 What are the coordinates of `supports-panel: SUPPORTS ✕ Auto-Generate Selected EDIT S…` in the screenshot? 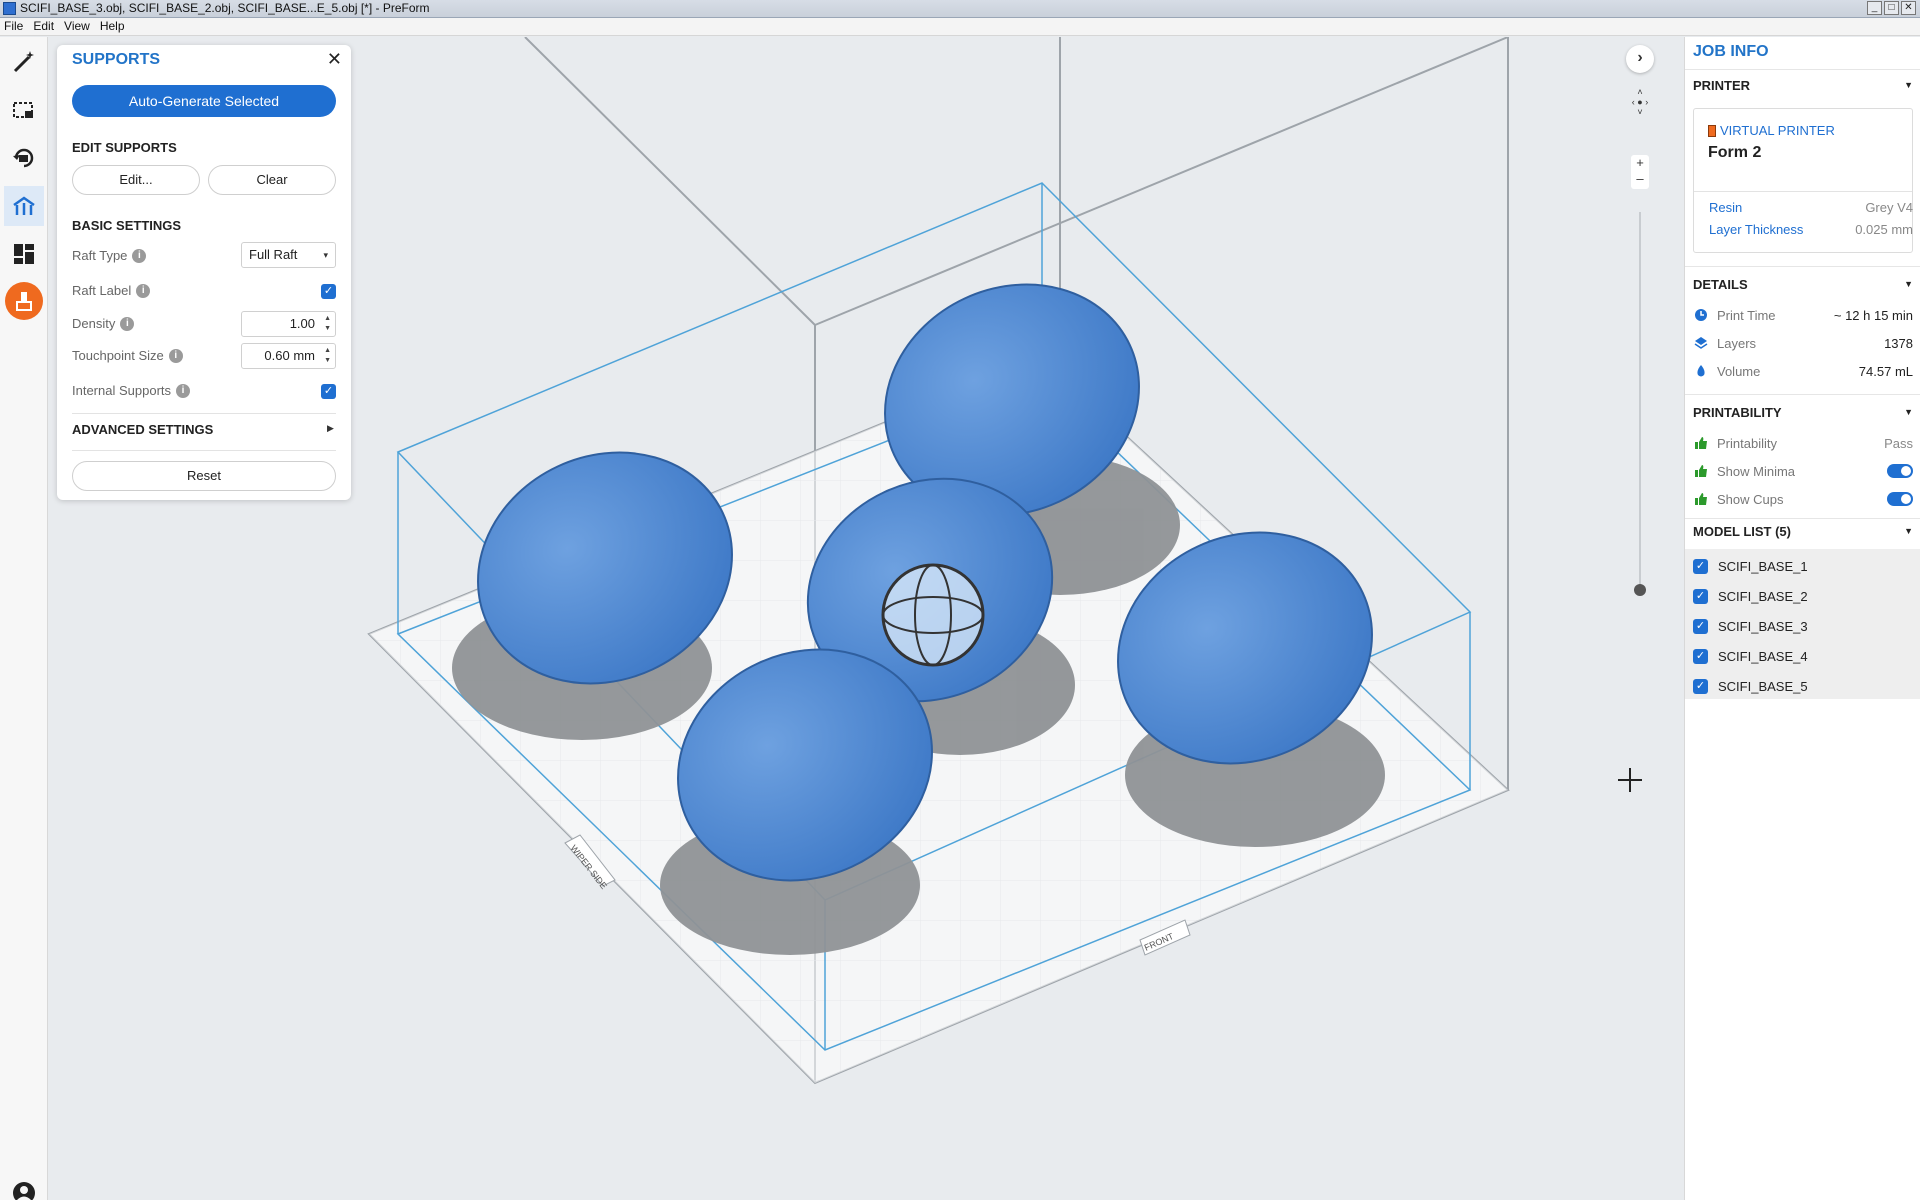 It's located at (204, 272).